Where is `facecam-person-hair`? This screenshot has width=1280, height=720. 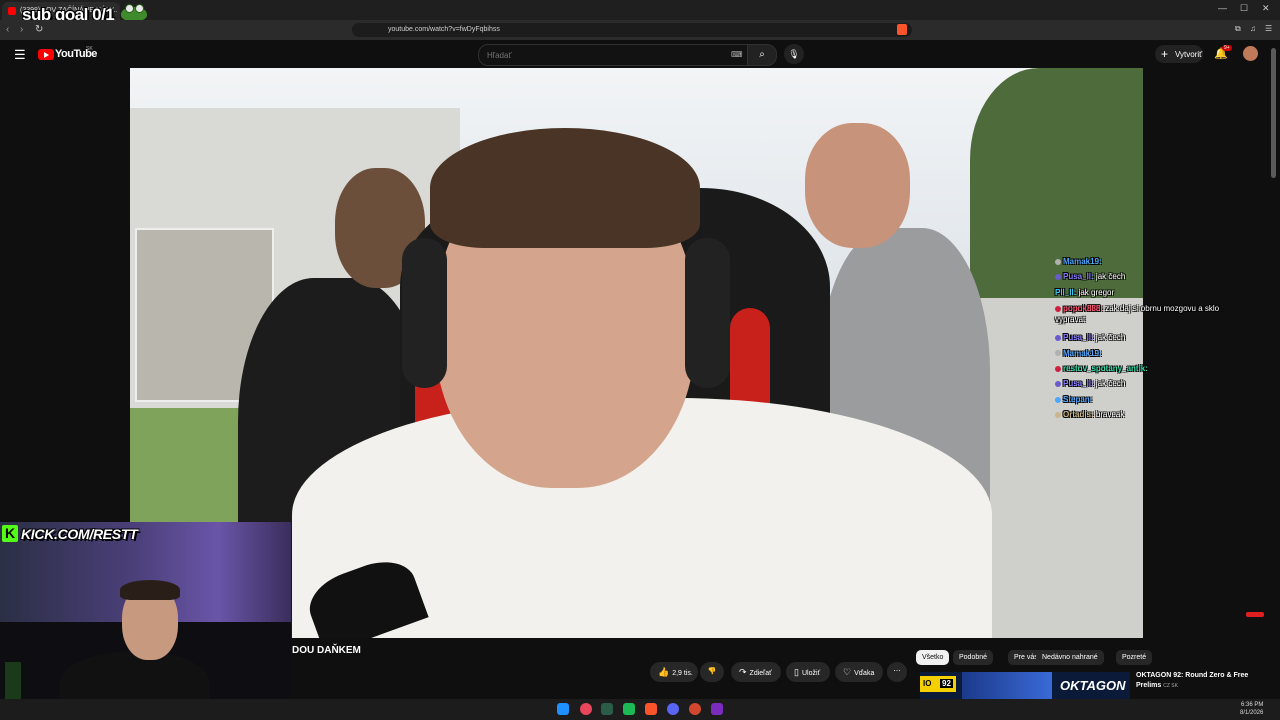 facecam-person-hair is located at coordinates (150, 590).